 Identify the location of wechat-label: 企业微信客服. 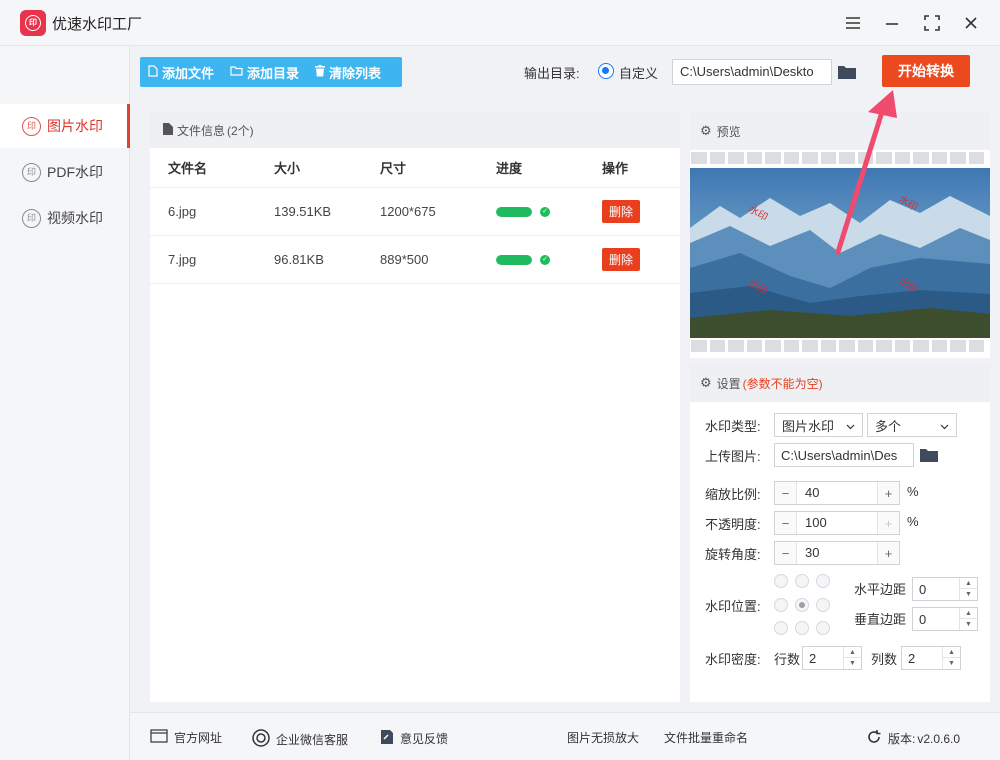
(312, 740).